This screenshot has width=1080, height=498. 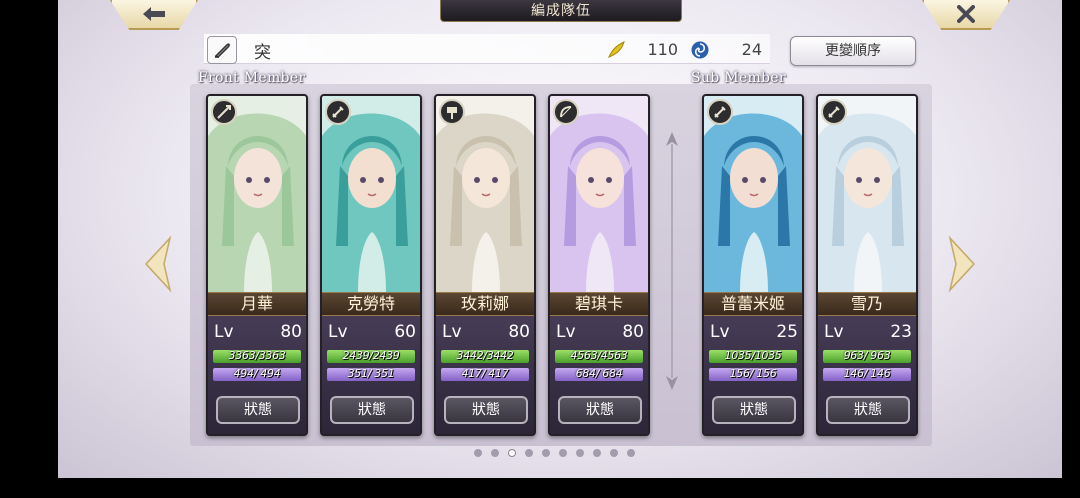 I want to click on character-name: 月華, so click(x=257, y=304).